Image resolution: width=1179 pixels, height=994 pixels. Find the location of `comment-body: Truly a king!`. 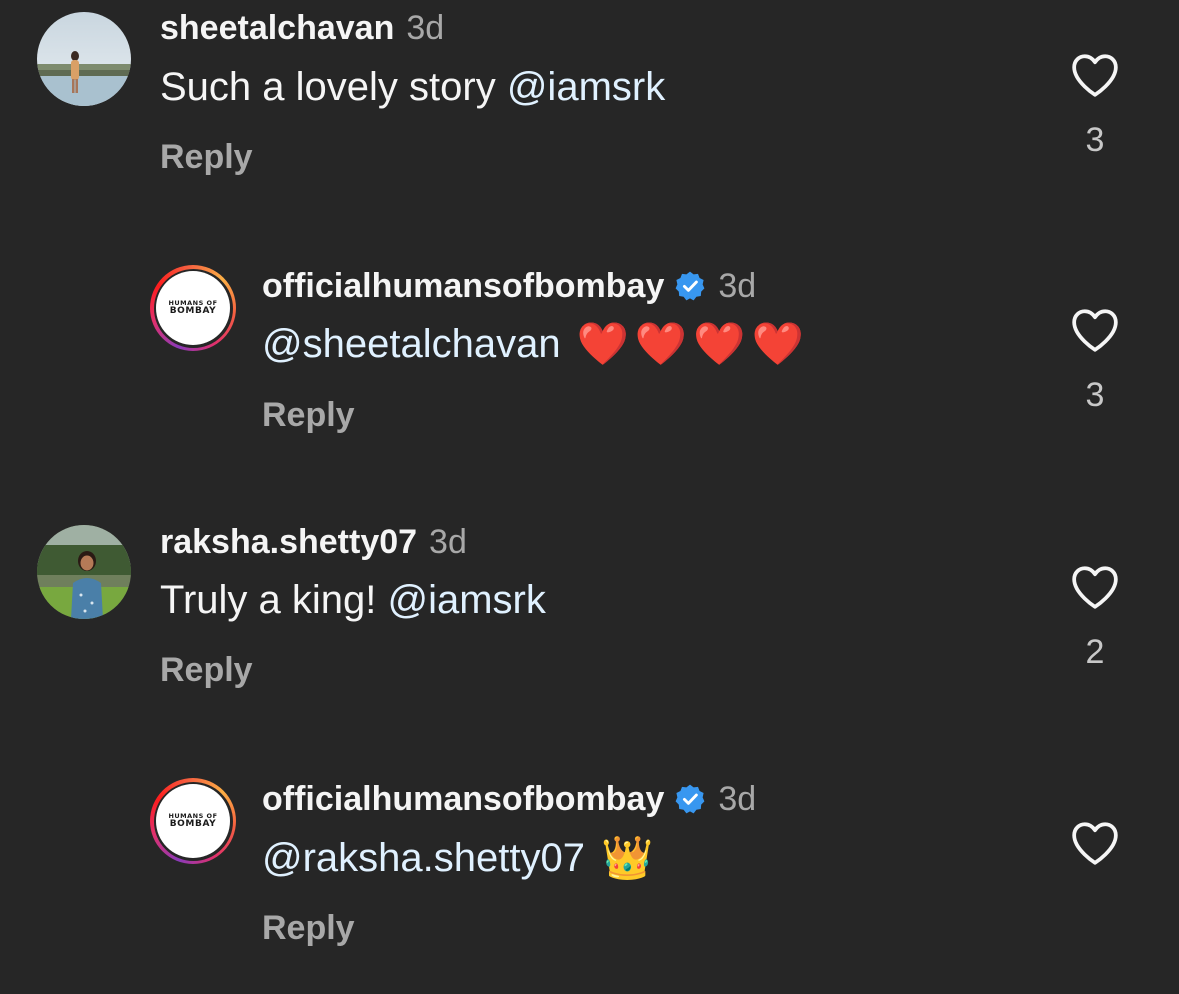

comment-body: Truly a king! is located at coordinates (268, 600).